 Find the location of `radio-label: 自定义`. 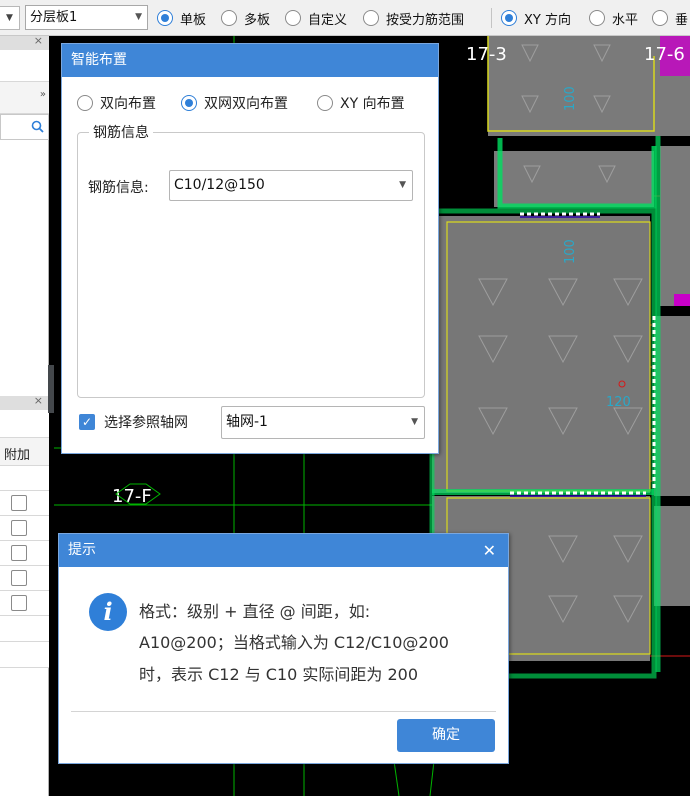

radio-label: 自定义 is located at coordinates (328, 20).